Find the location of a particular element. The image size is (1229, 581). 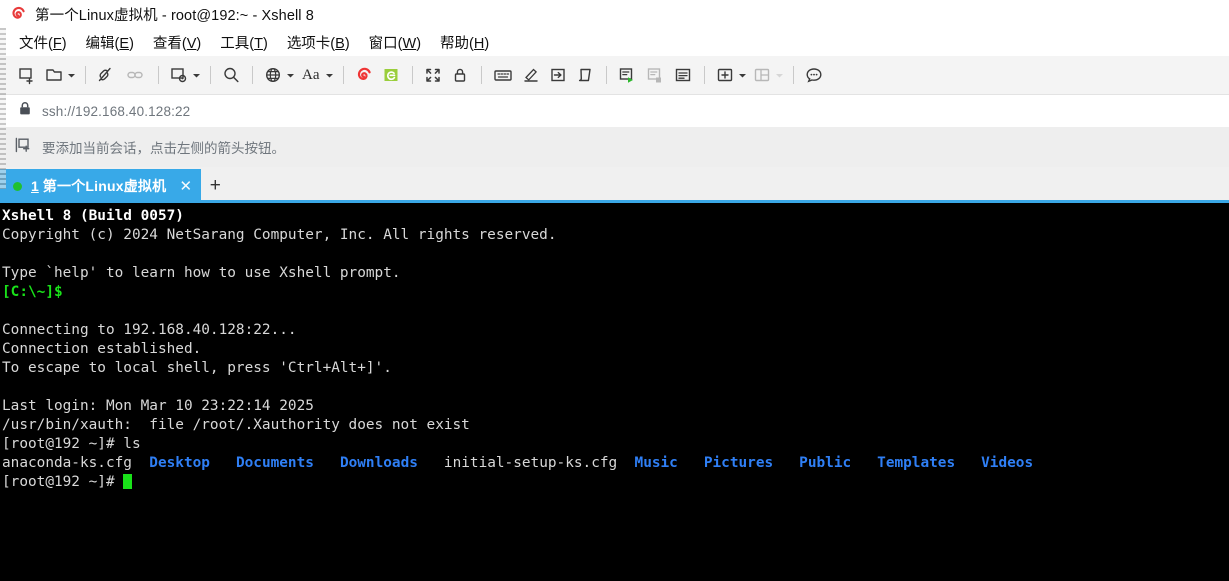

terminal-line: Connection established. is located at coordinates (102, 349).